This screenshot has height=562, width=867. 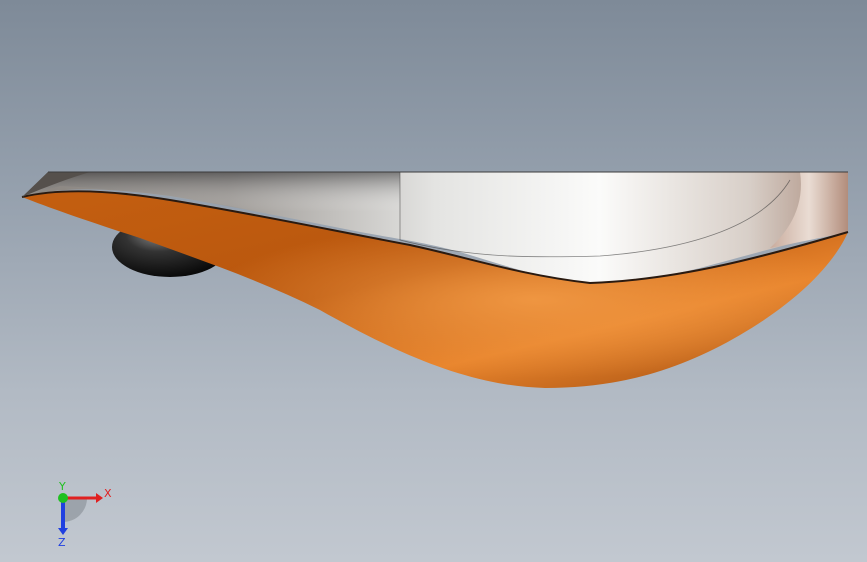 What do you see at coordinates (75, 510) in the screenshot?
I see `triad-shadow` at bounding box center [75, 510].